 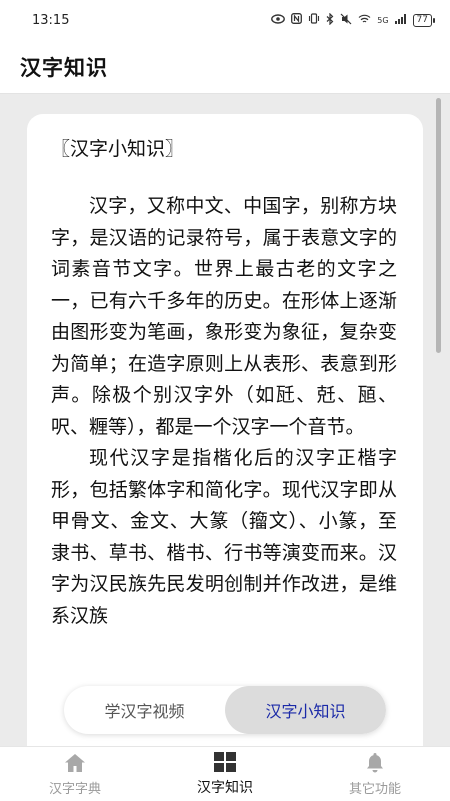 What do you see at coordinates (400, 20) in the screenshot?
I see `signal-icon` at bounding box center [400, 20].